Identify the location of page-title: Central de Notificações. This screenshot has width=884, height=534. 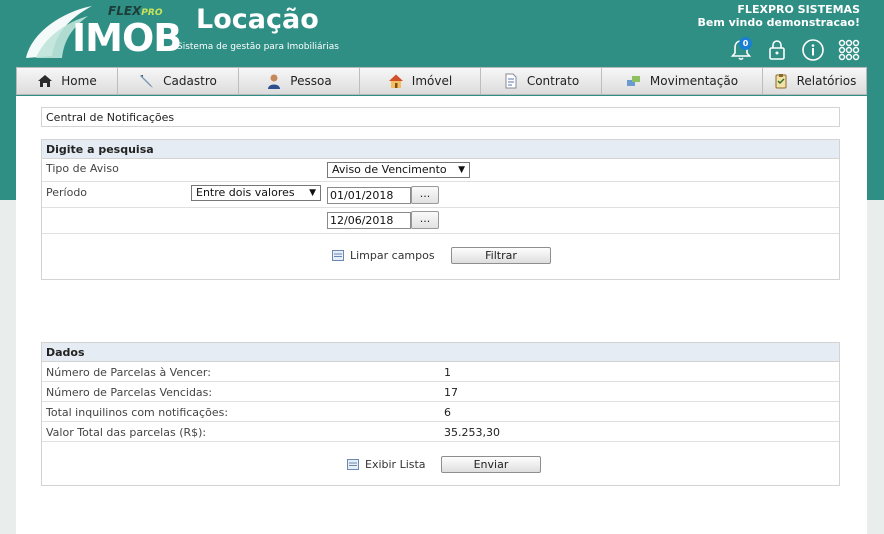
(110, 117).